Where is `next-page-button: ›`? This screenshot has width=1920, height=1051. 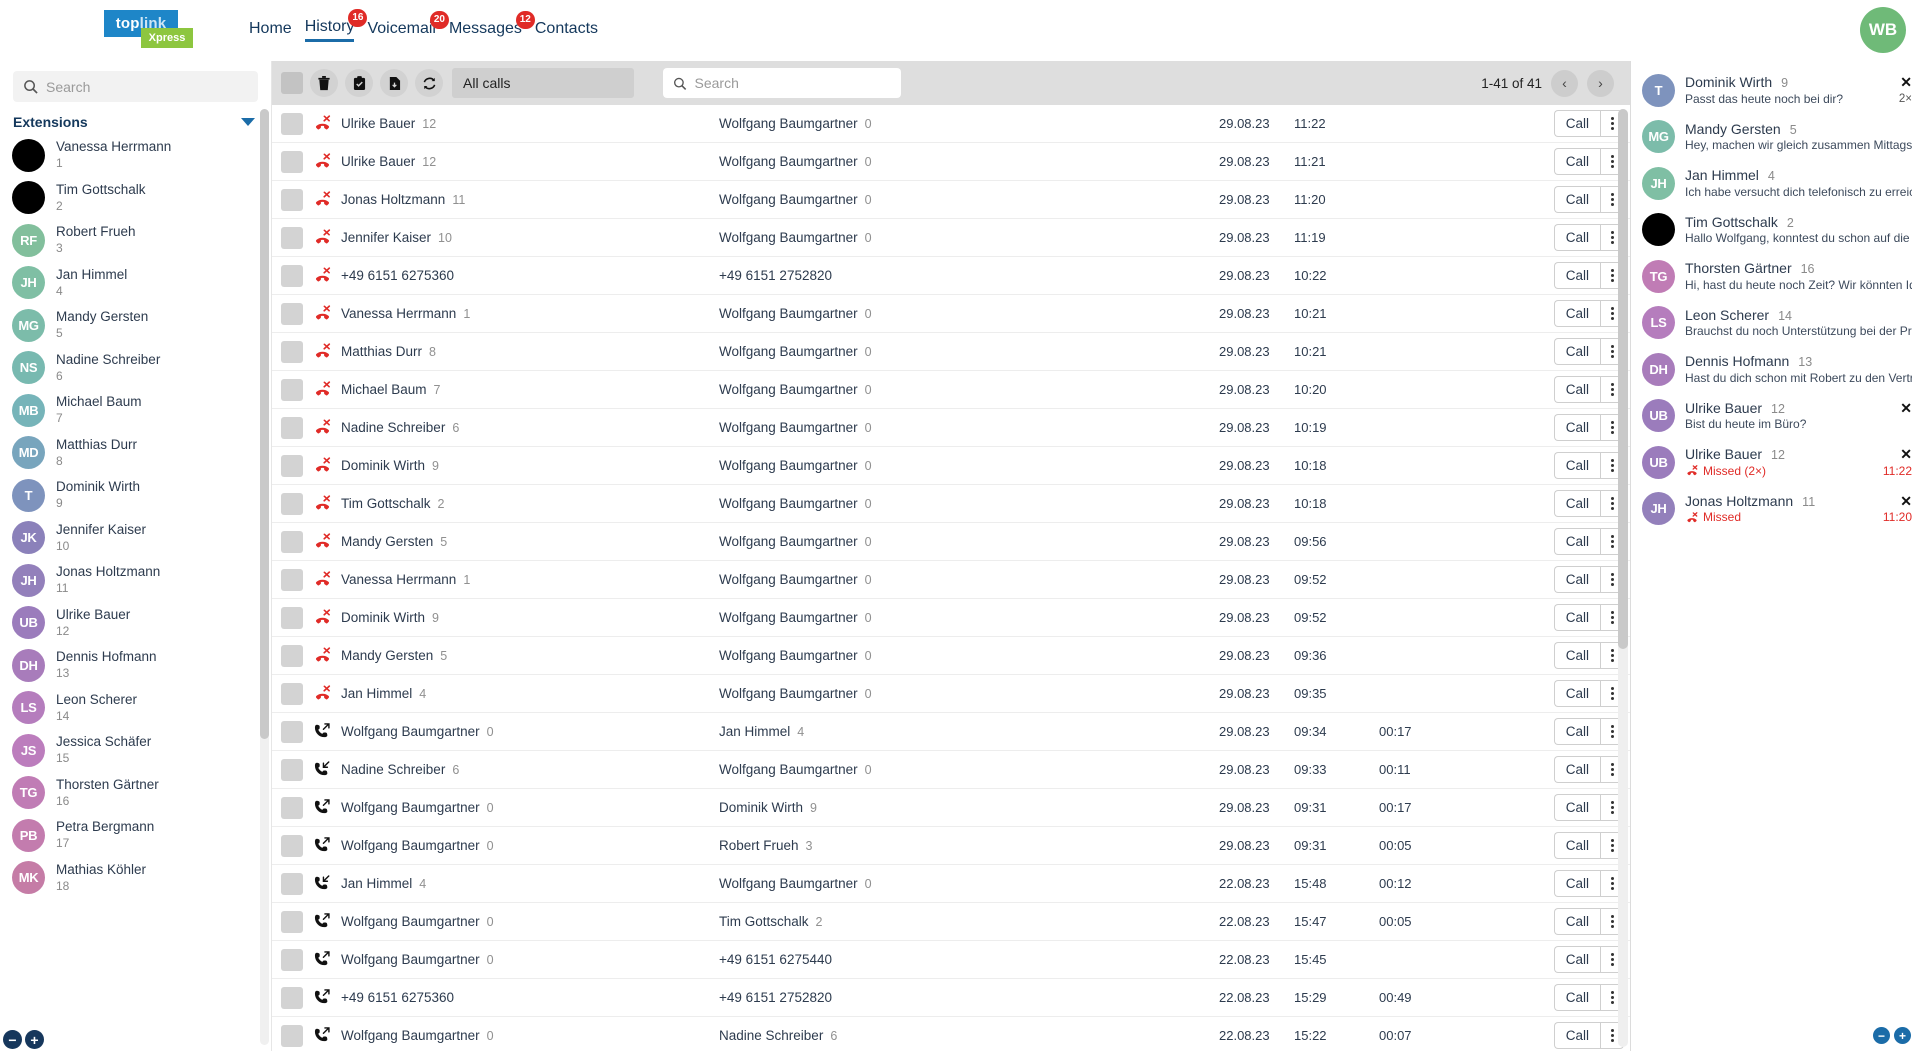 next-page-button: › is located at coordinates (1600, 83).